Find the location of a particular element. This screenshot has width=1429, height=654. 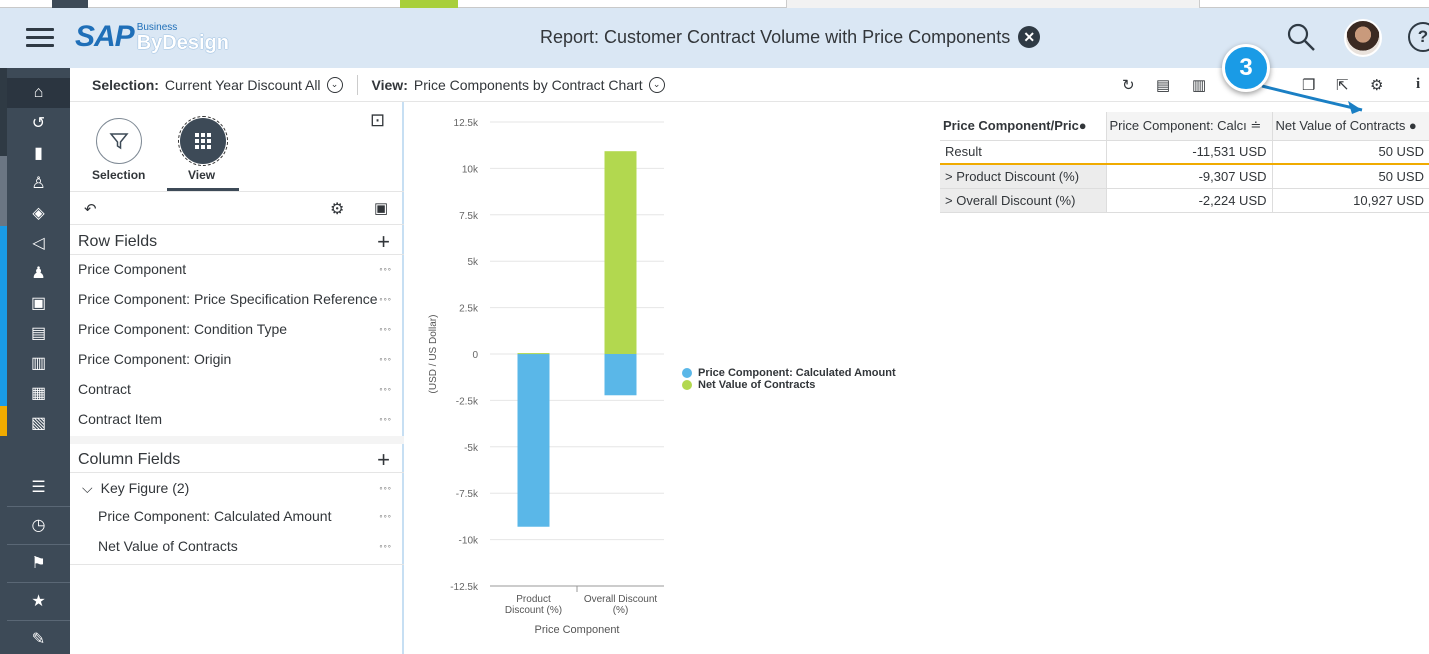

row-field-item: Contract Item °°° is located at coordinates (237, 419).